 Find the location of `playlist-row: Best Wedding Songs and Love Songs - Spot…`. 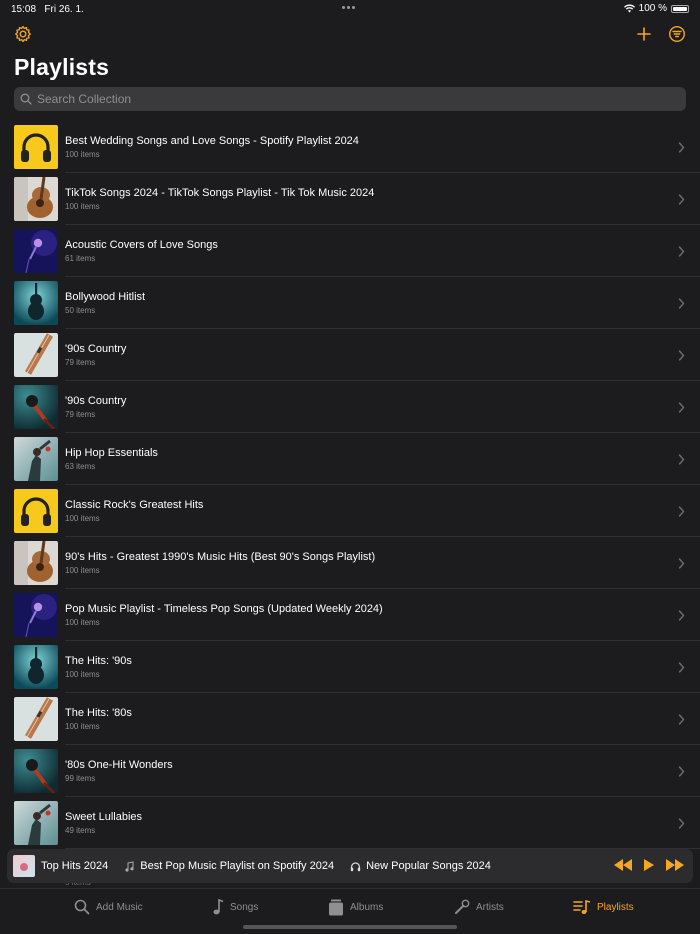

playlist-row: Best Wedding Songs and Love Songs - Spot… is located at coordinates (350, 147).